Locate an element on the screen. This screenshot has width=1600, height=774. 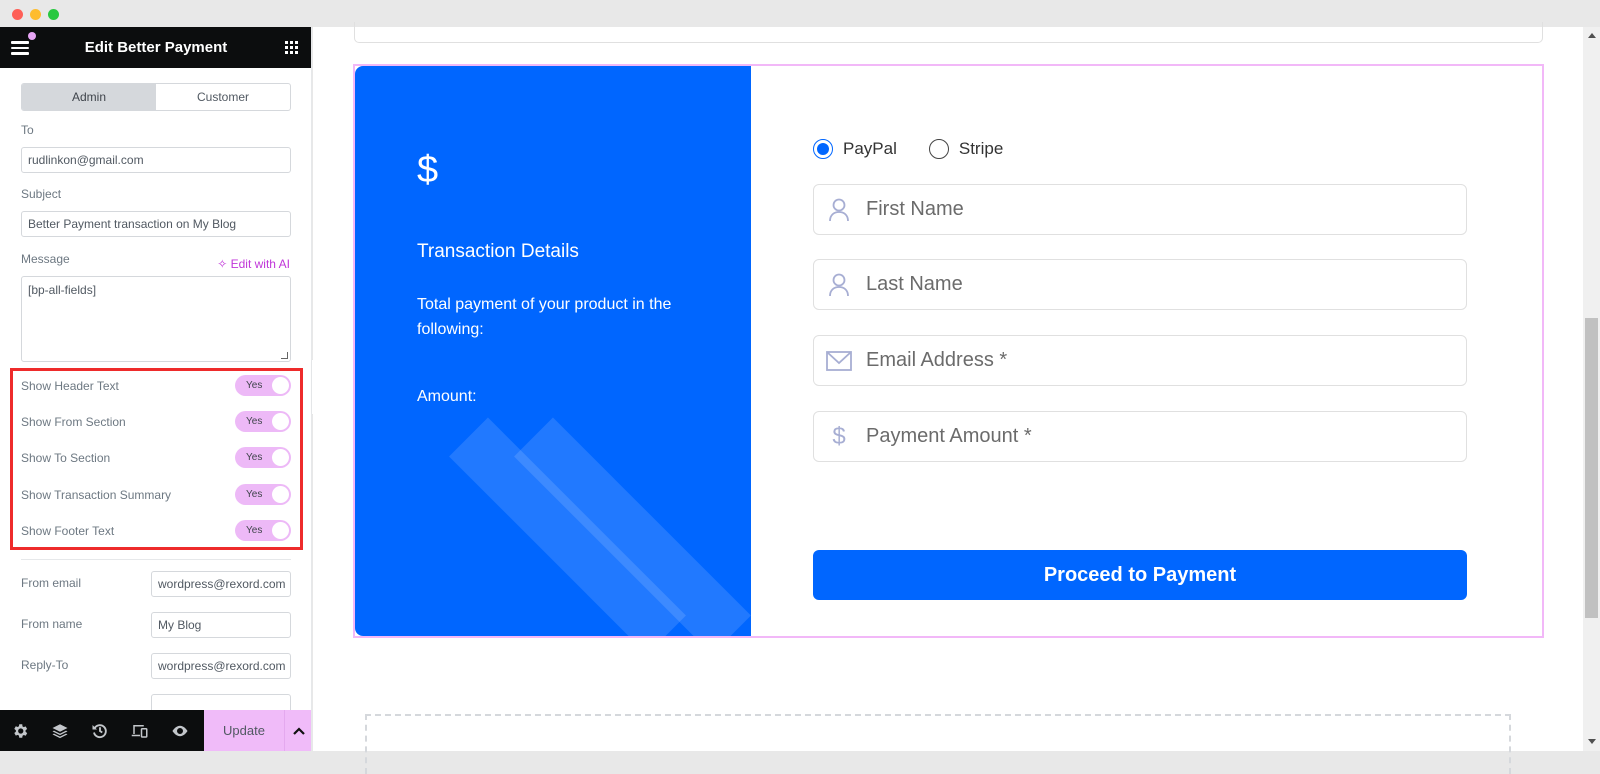
paypal-radio: PayPal is located at coordinates (855, 149).